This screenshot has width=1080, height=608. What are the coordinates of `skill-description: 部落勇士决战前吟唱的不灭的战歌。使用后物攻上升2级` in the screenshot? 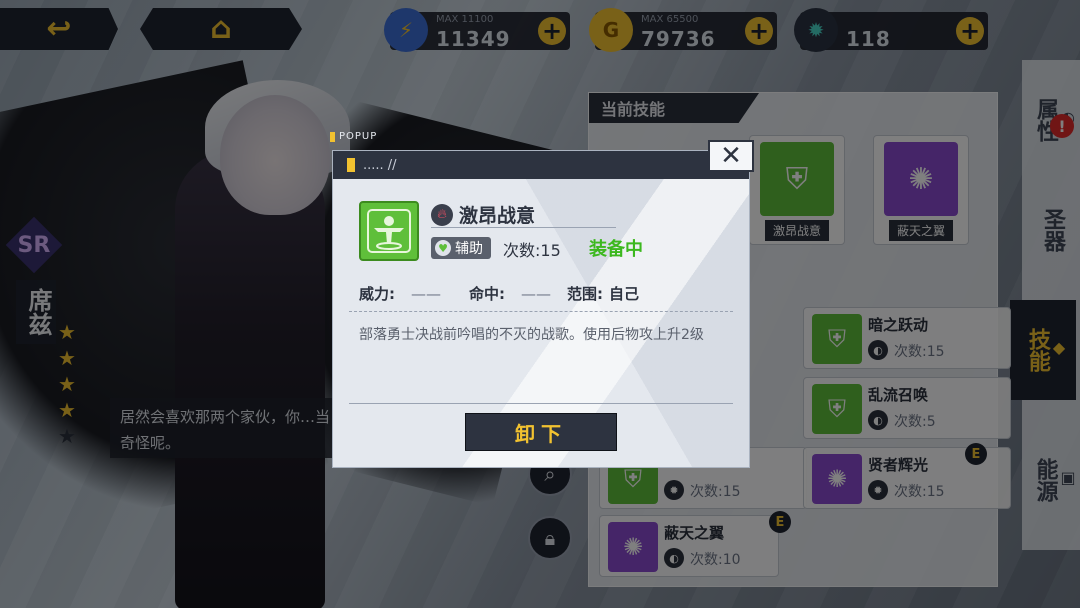 It's located at (531, 335).